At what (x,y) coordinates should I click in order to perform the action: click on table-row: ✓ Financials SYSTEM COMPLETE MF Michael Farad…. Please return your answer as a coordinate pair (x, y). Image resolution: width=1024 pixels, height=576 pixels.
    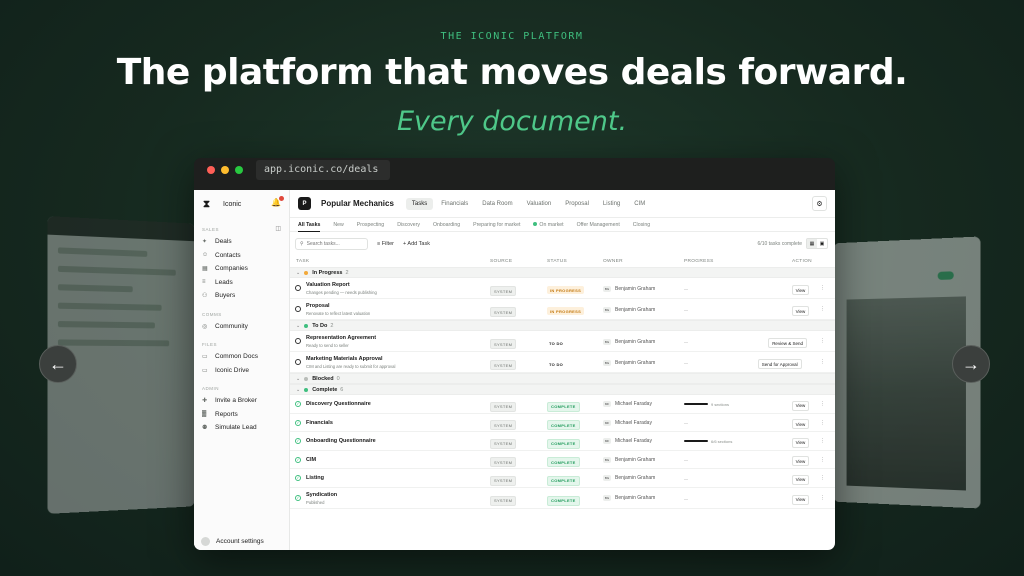
    Looking at the image, I should click on (562, 423).